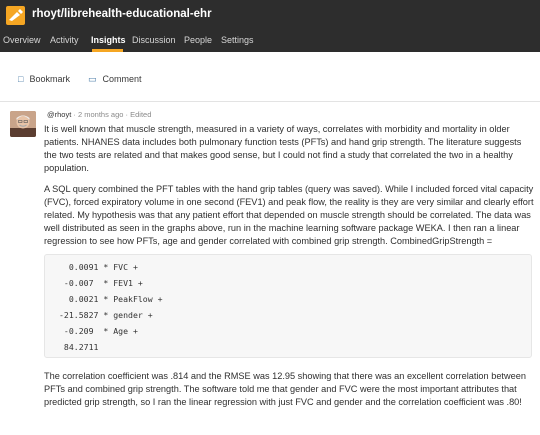 The image size is (540, 435). Describe the element at coordinates (108, 40) in the screenshot. I see `tab-insights: Insights` at that location.